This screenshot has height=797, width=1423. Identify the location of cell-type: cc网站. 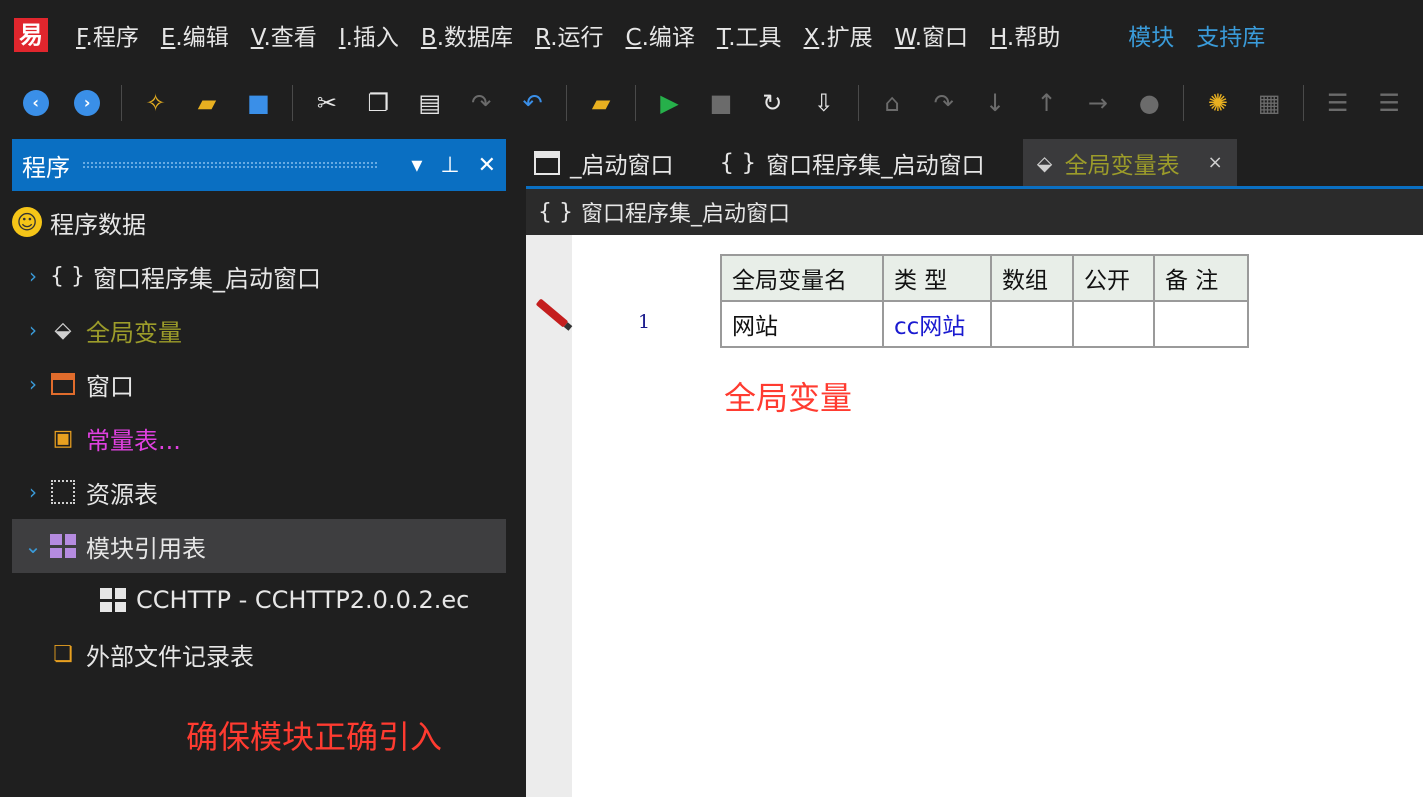
(937, 324).